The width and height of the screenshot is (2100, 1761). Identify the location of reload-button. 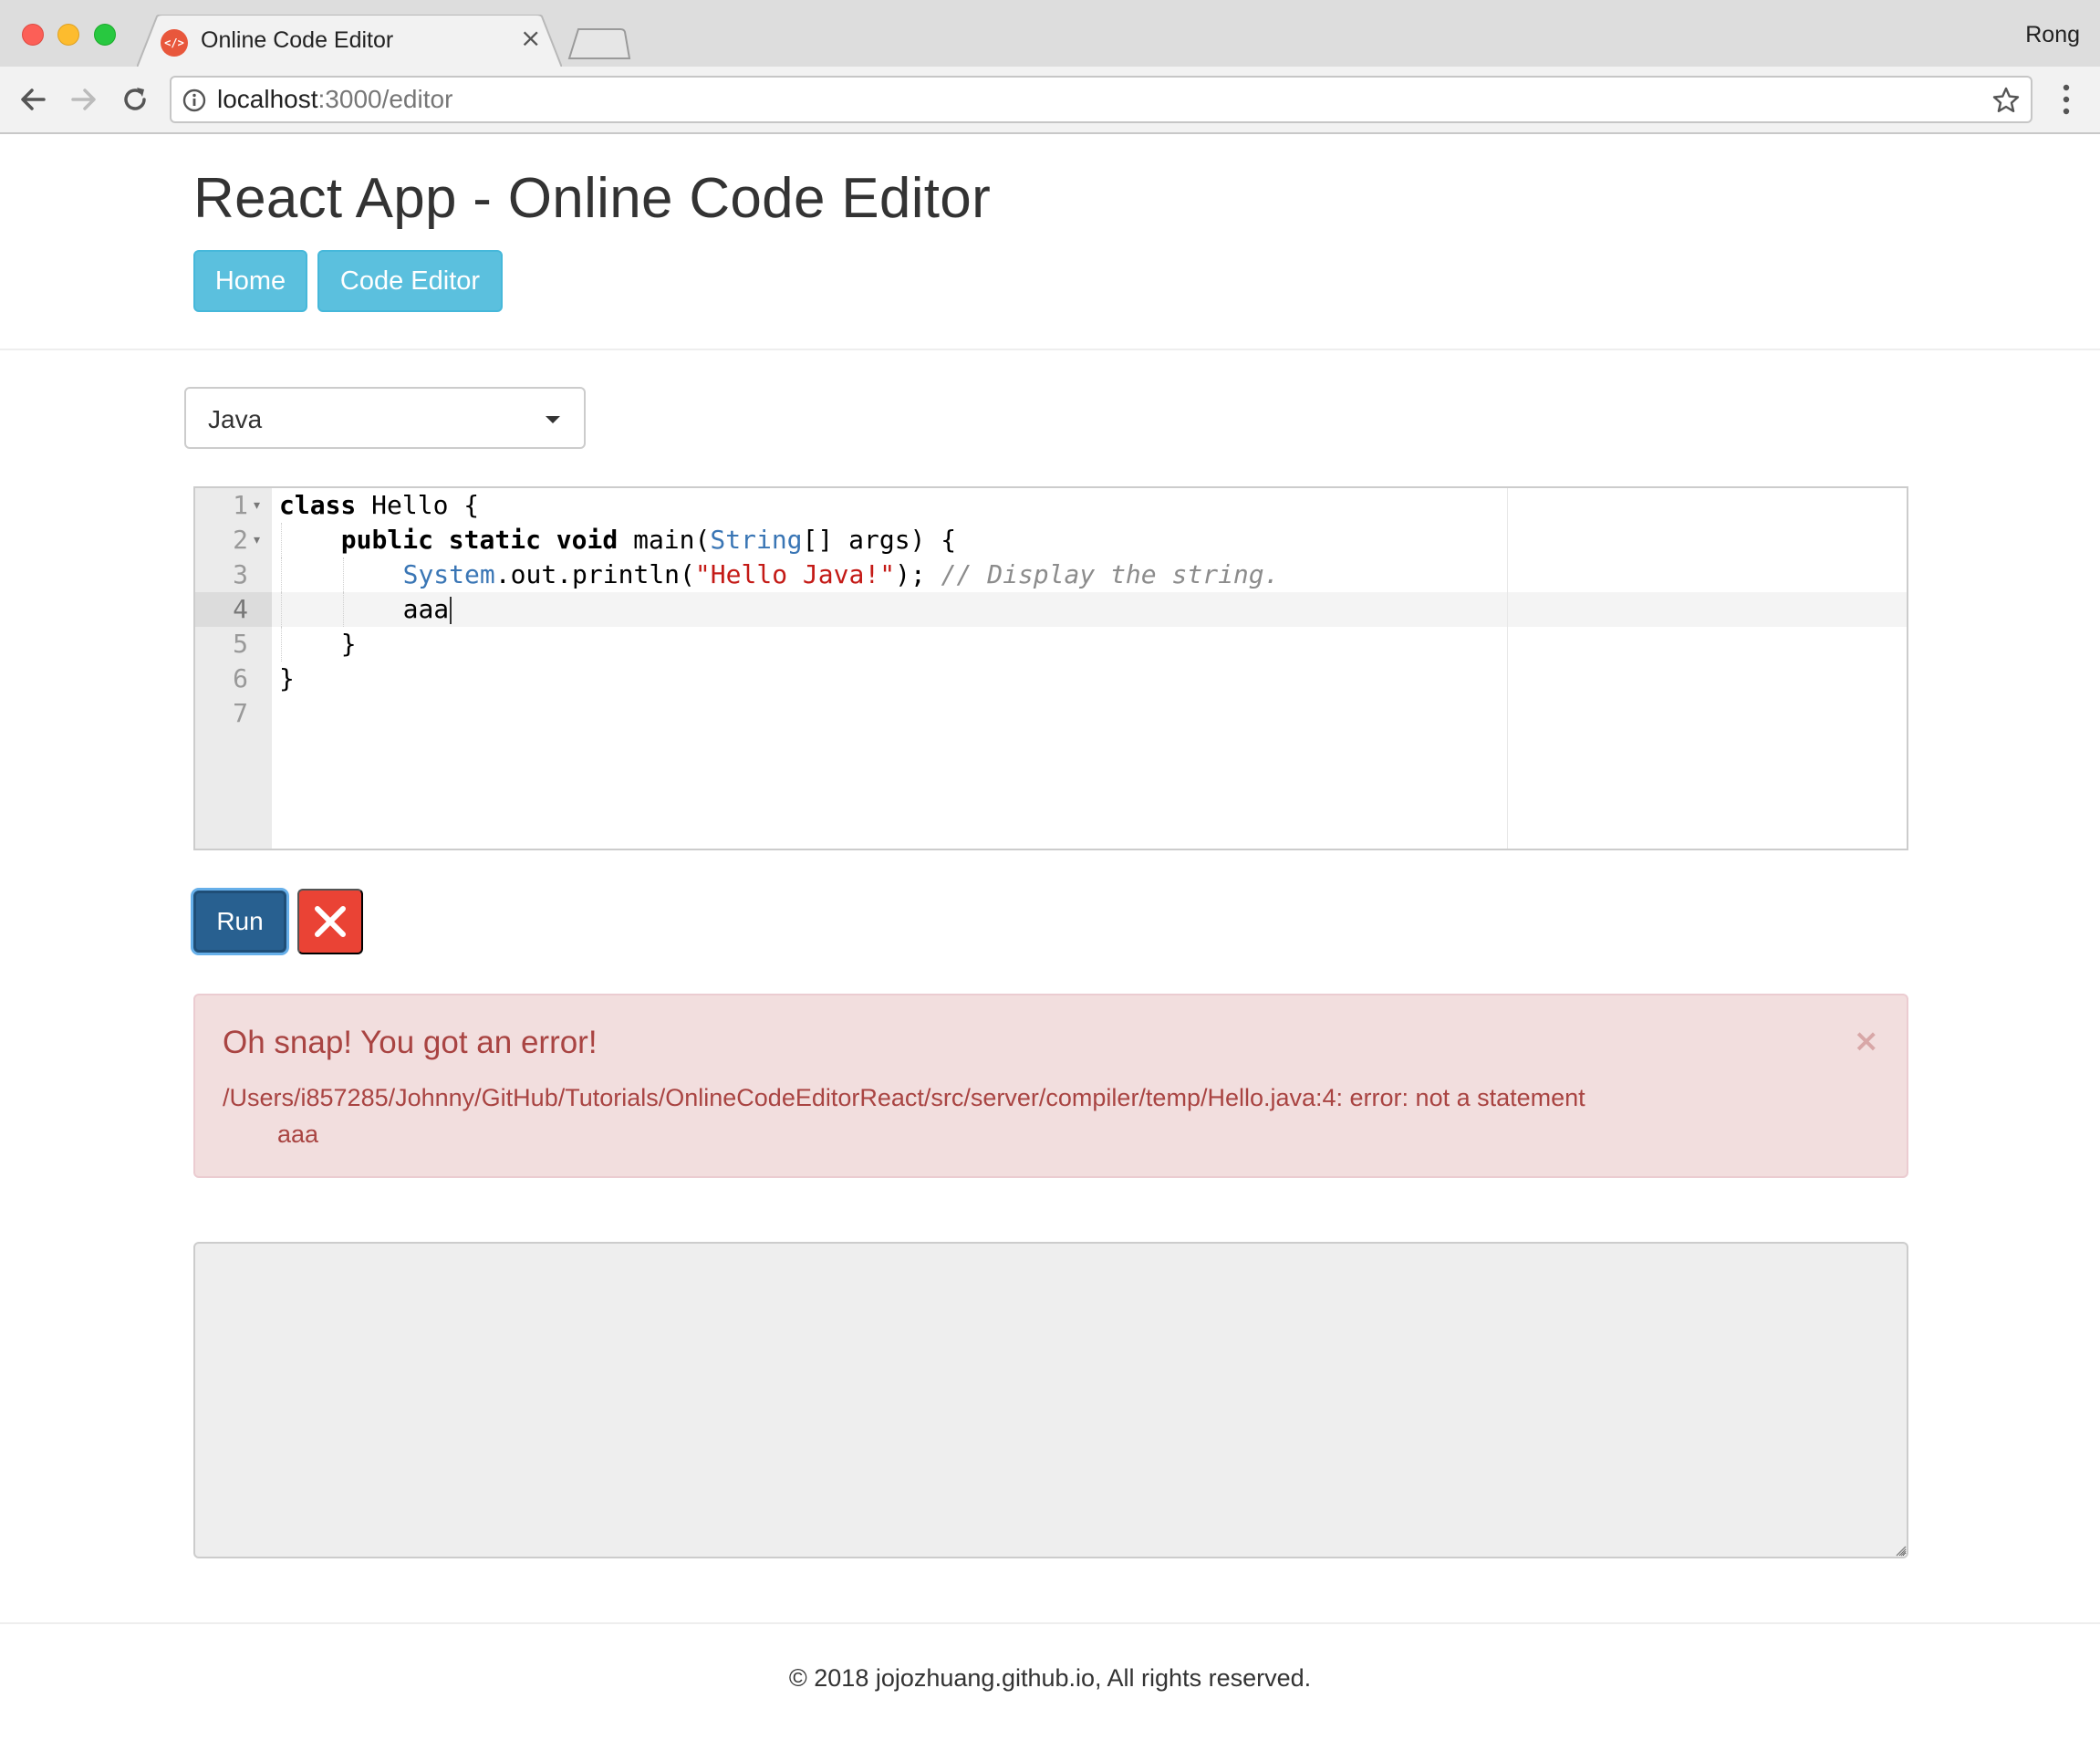
(135, 99).